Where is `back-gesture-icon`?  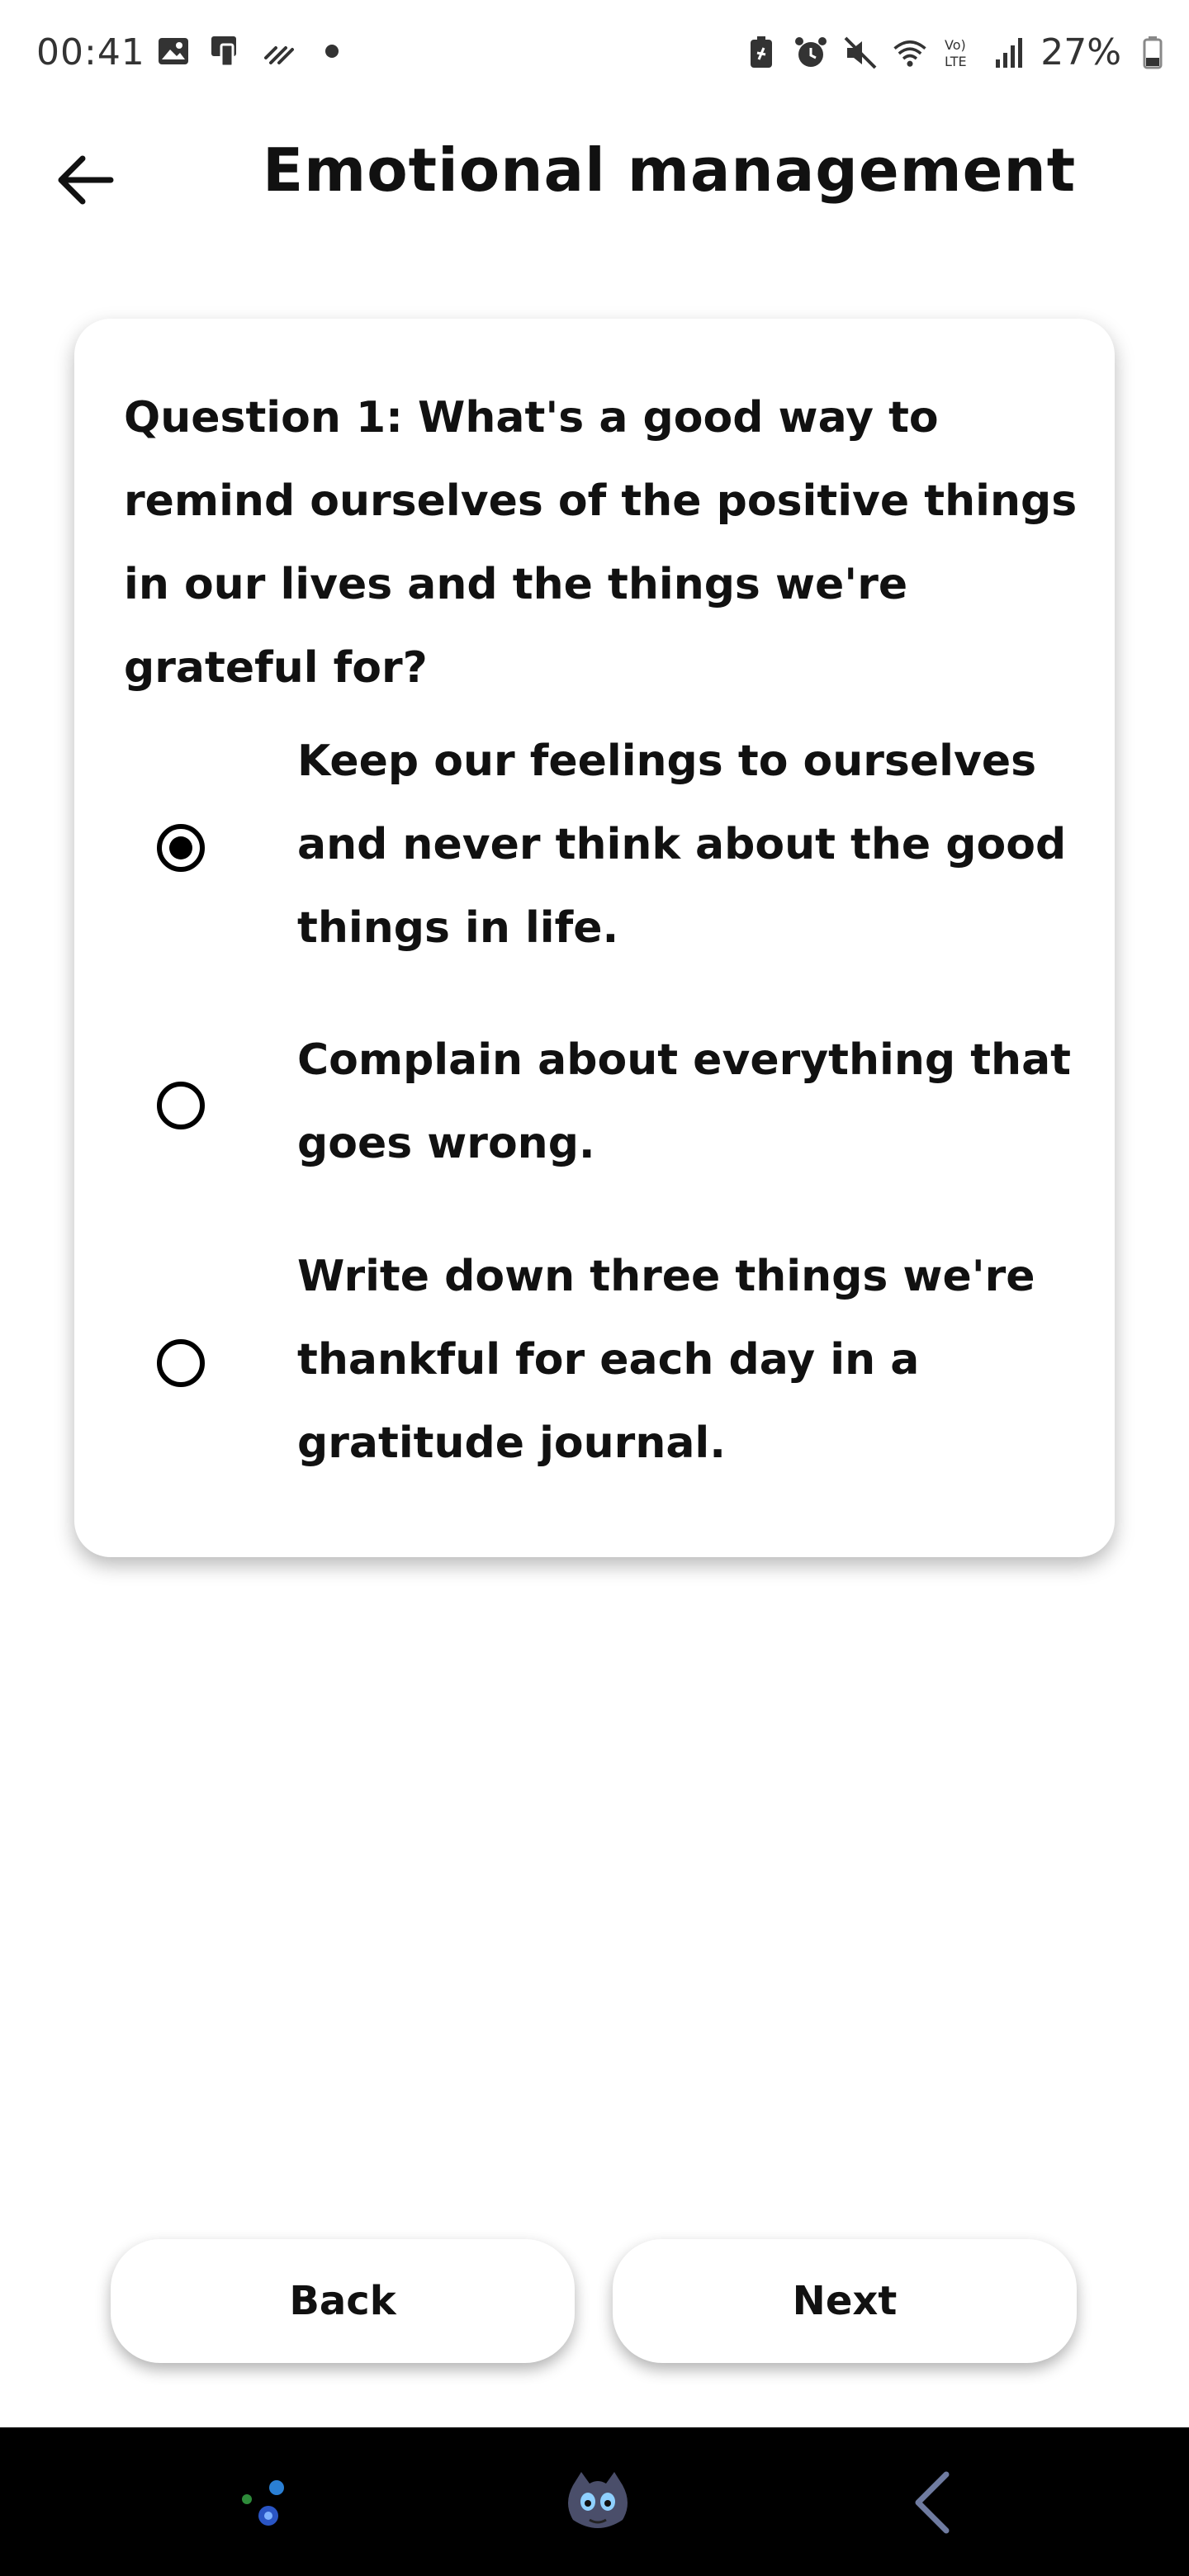 back-gesture-icon is located at coordinates (933, 2501).